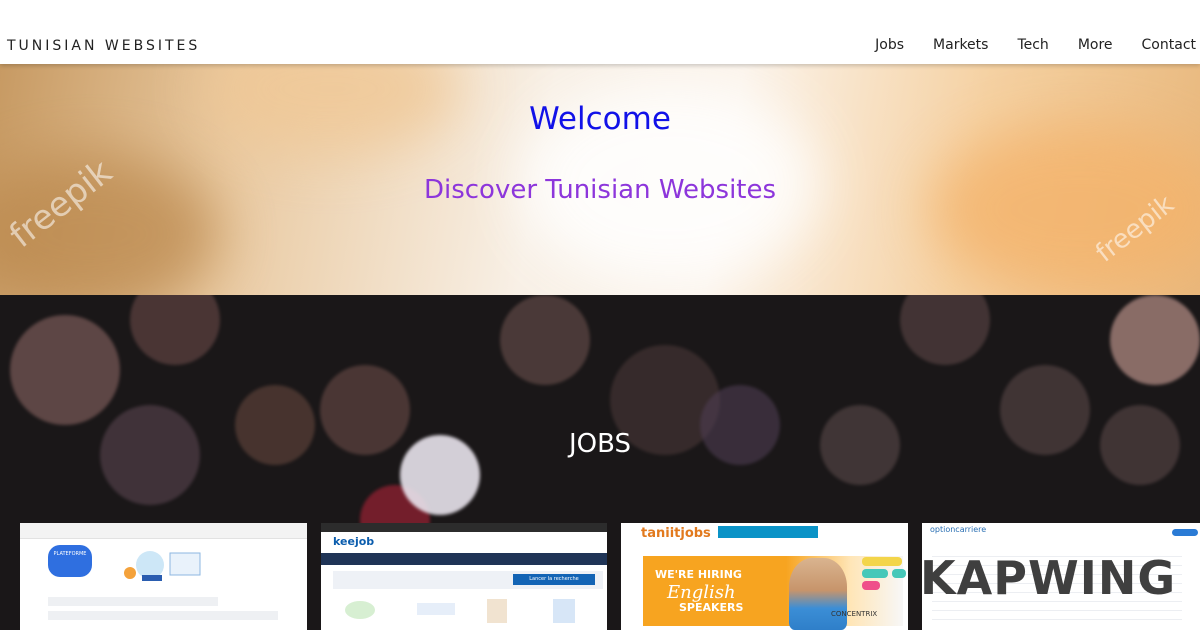 Image resolution: width=1200 pixels, height=630 pixels. Describe the element at coordinates (162, 566) in the screenshot. I see `illustration-icon` at that location.